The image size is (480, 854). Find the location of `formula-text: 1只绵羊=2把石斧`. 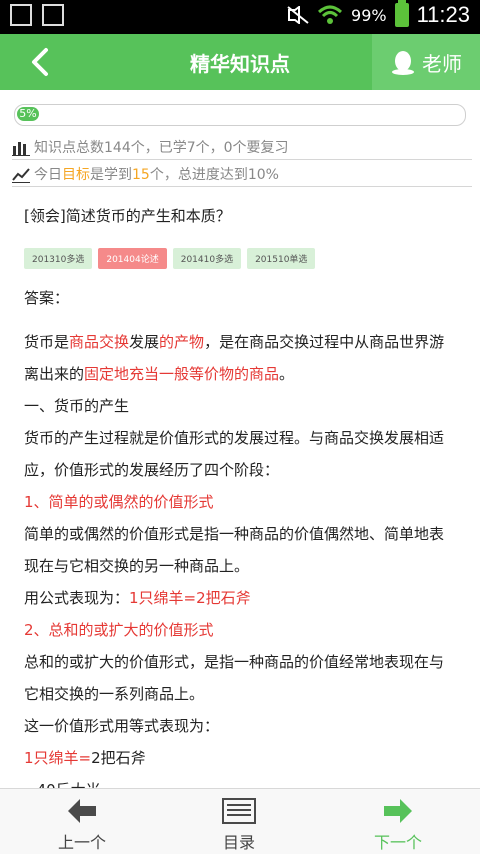

formula-text: 1只绵羊=2把石斧 is located at coordinates (190, 598).